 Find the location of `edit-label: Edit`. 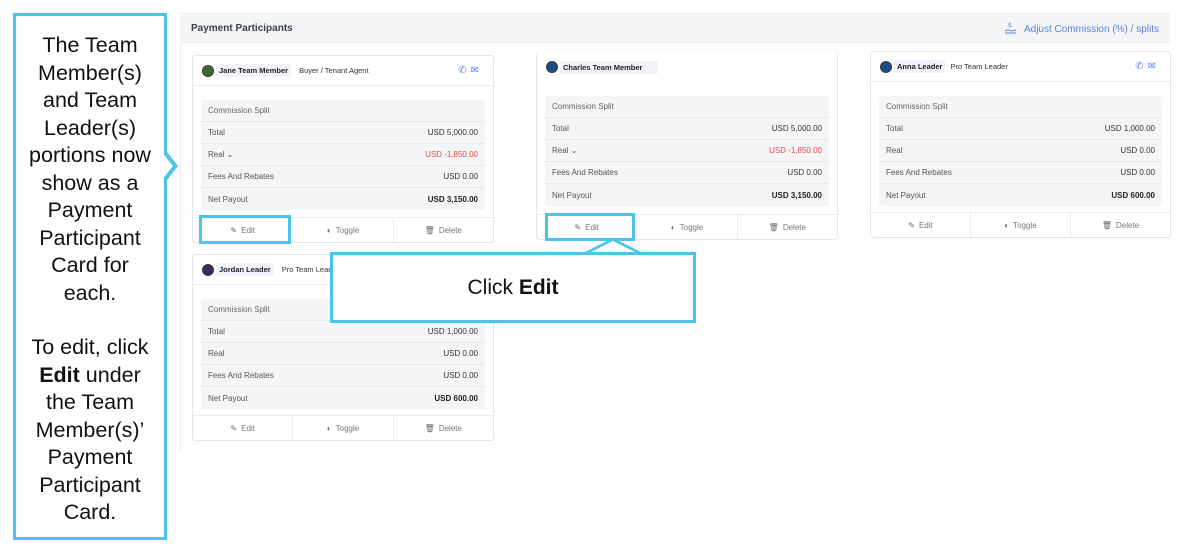

edit-label: Edit is located at coordinates (925, 225).